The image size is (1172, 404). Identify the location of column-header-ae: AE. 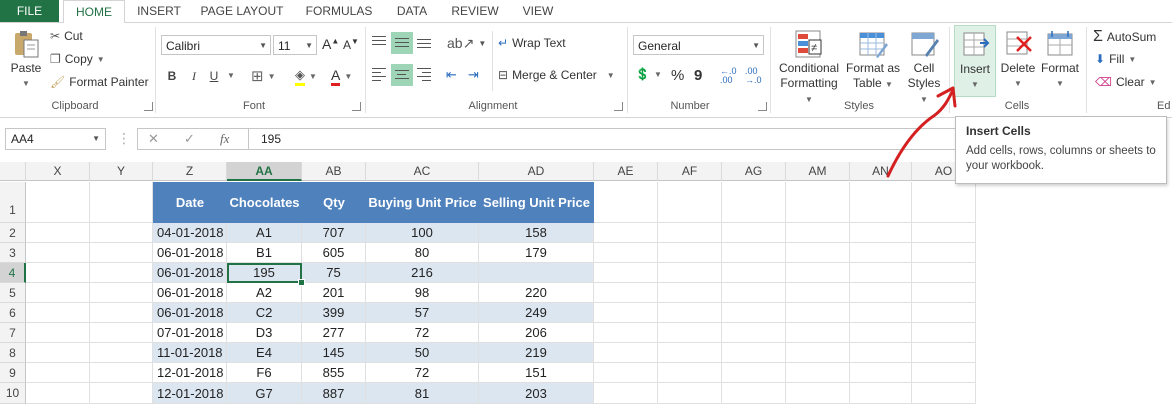
(626, 171).